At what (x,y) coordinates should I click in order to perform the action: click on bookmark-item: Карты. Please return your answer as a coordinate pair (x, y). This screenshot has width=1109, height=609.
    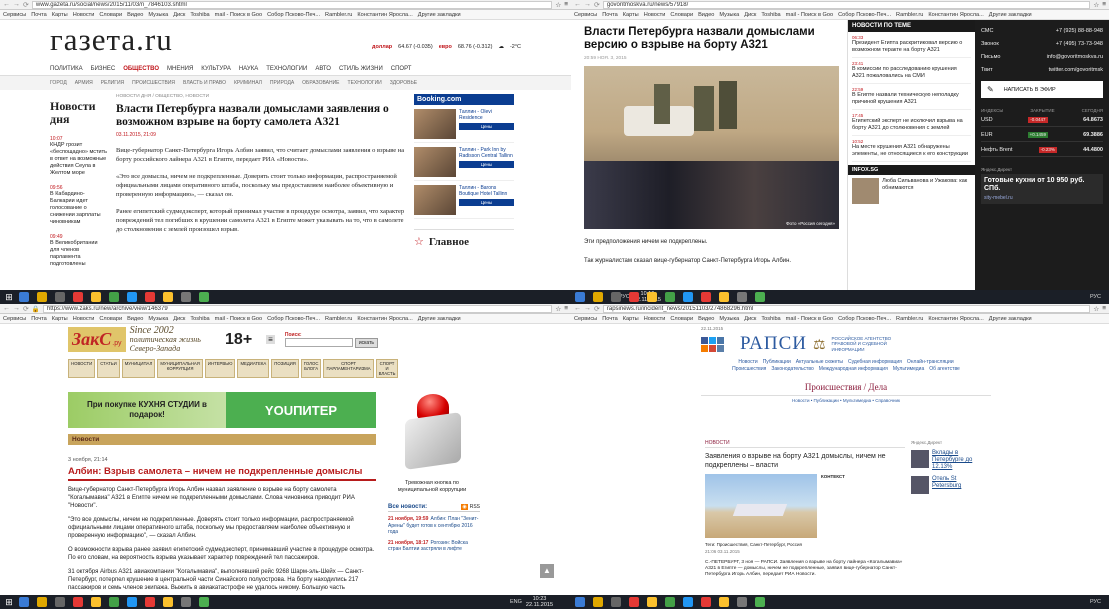
    Looking at the image, I should click on (631, 319).